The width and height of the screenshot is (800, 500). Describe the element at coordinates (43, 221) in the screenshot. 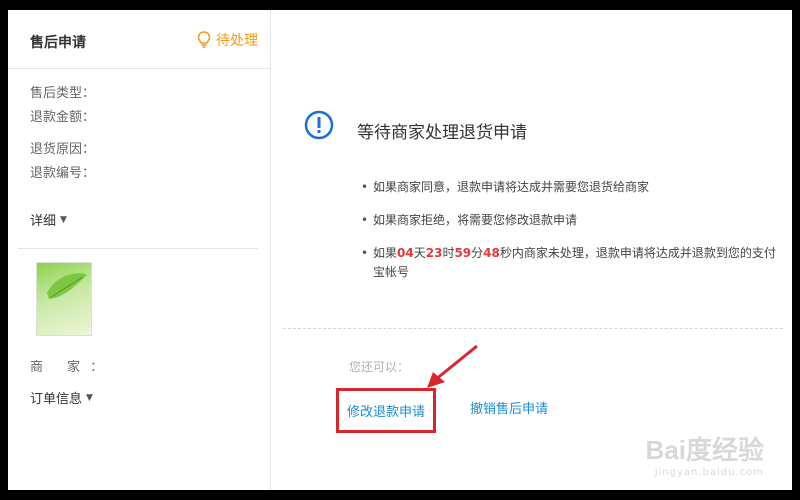

I see `detail-label: 详细` at that location.